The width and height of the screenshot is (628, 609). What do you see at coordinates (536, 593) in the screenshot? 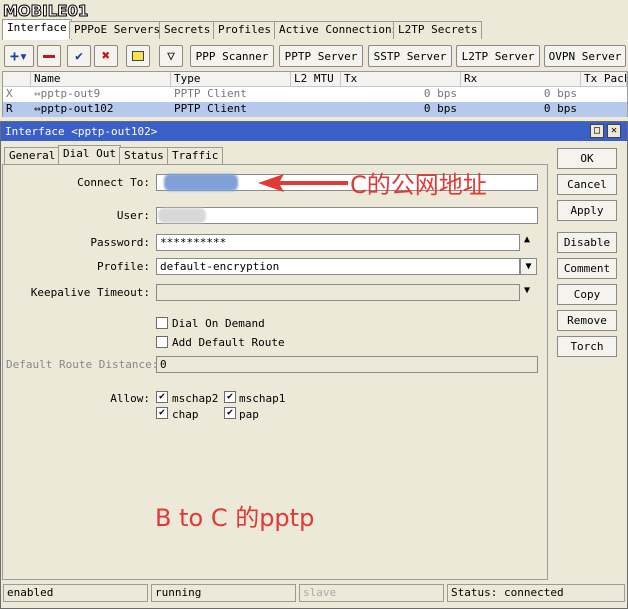
I see `status-connection: Status: connected` at bounding box center [536, 593].